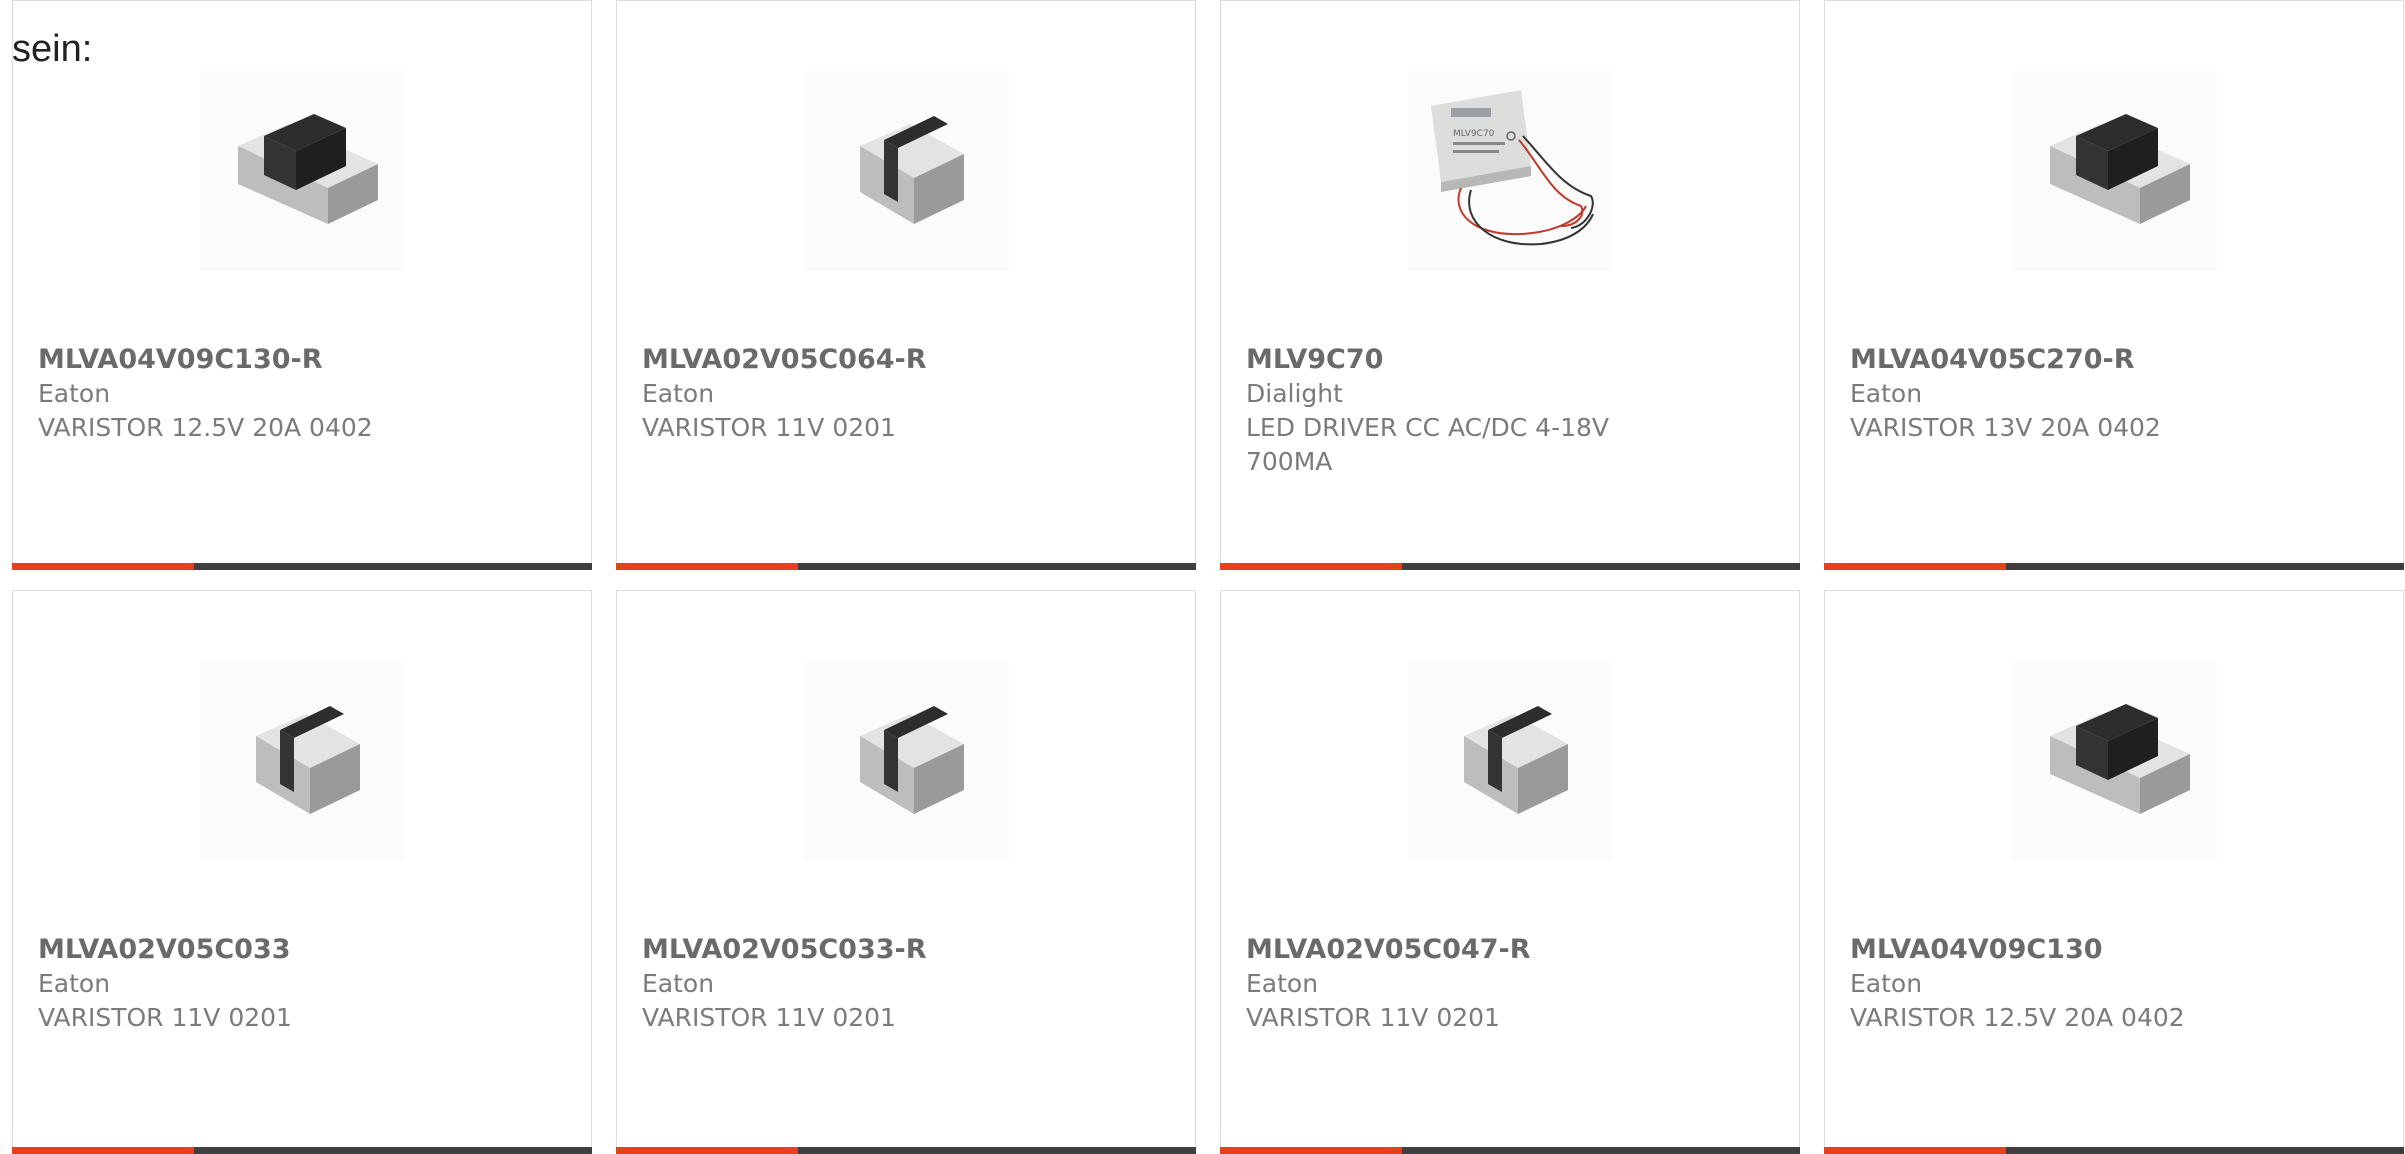  What do you see at coordinates (1474, 134) in the screenshot?
I see `svg-text: MLV9C70` at bounding box center [1474, 134].